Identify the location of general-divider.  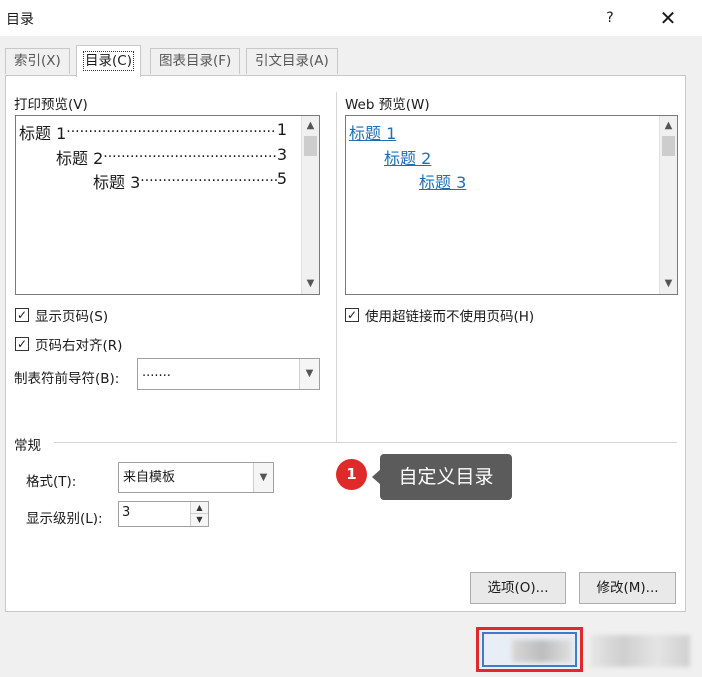
(365, 442).